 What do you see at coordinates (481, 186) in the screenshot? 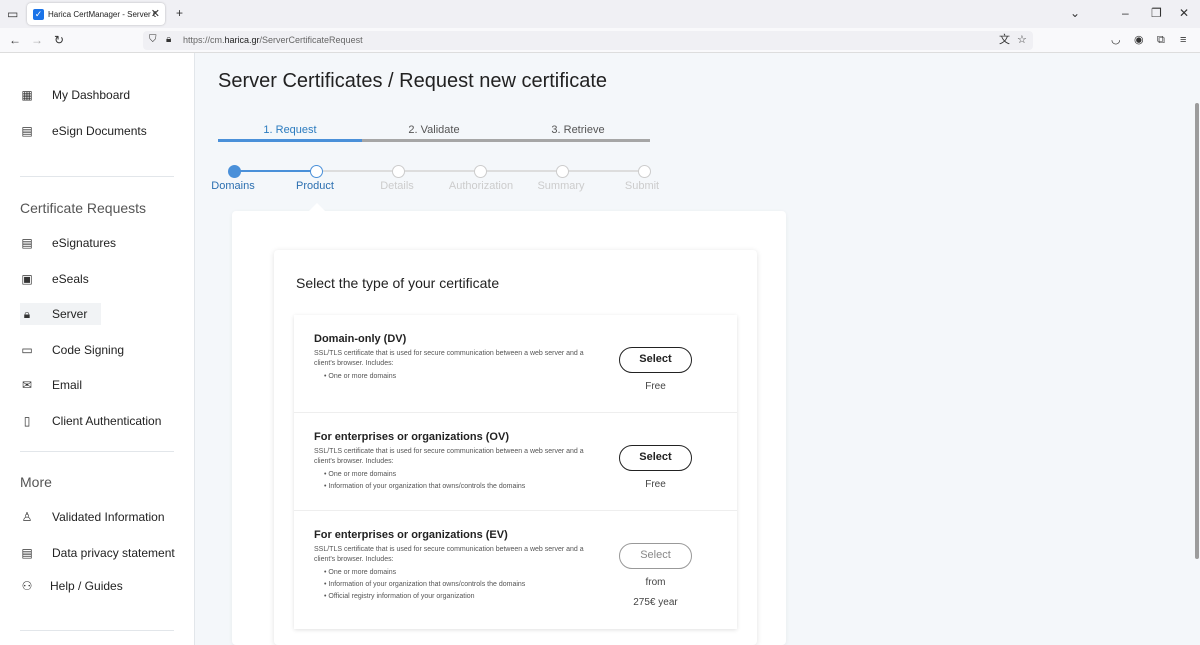
I see `progress-label-authorization: Authorization` at bounding box center [481, 186].